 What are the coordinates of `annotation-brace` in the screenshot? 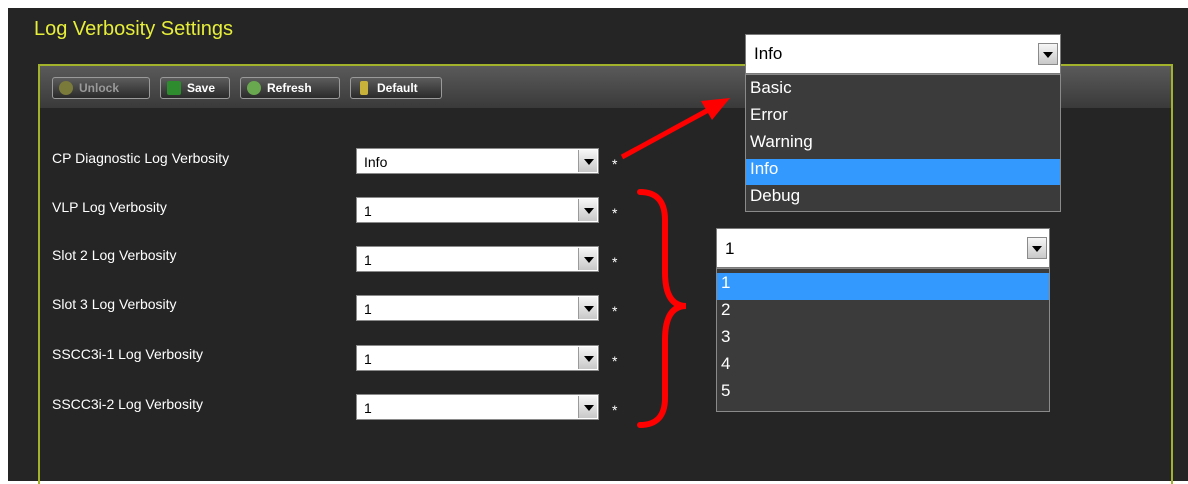 It's located at (662, 308).